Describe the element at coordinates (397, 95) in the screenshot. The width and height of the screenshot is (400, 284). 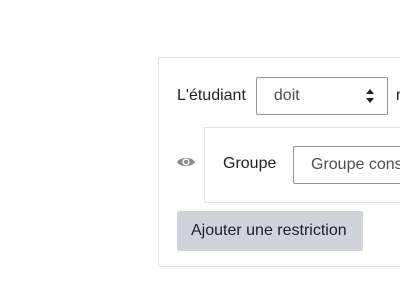
I see `match-text: r` at that location.